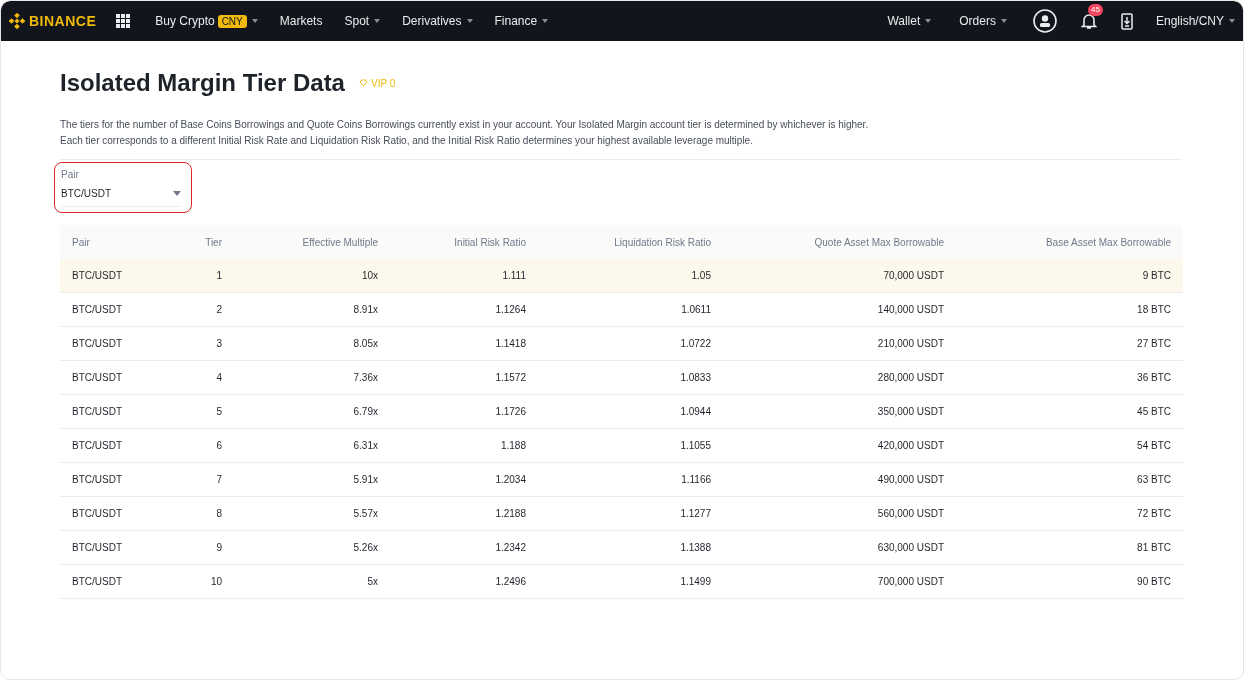  I want to click on table-cell-text: 8.91x, so click(365, 309).